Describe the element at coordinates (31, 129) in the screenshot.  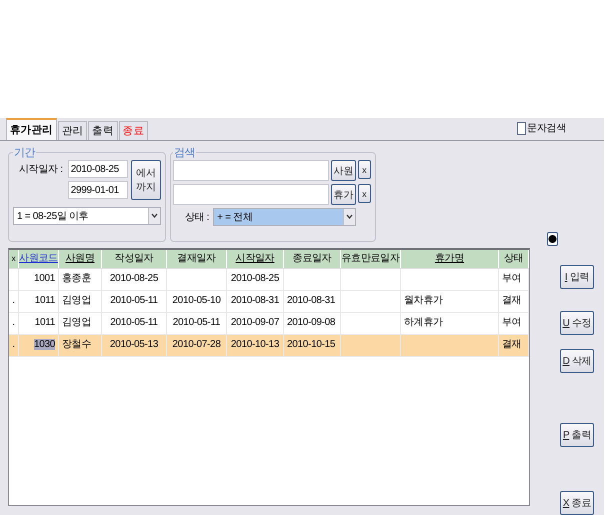
I see `tab: 휴가관리` at that location.